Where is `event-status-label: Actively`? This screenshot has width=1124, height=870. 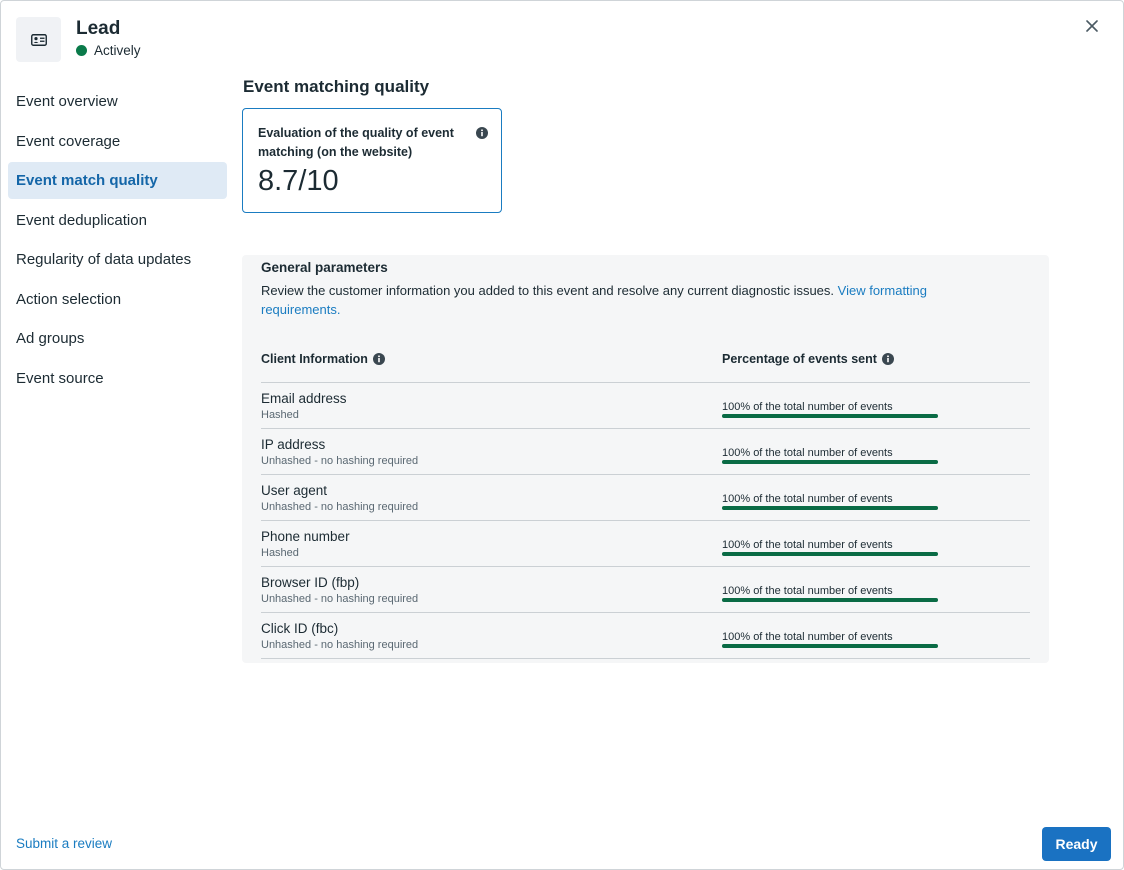
event-status-label: Actively is located at coordinates (117, 50).